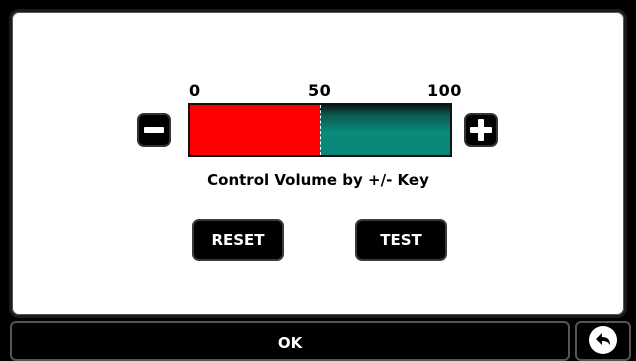 Image resolution: width=636 pixels, height=361 pixels. I want to click on volume-level-marker, so click(320, 130).